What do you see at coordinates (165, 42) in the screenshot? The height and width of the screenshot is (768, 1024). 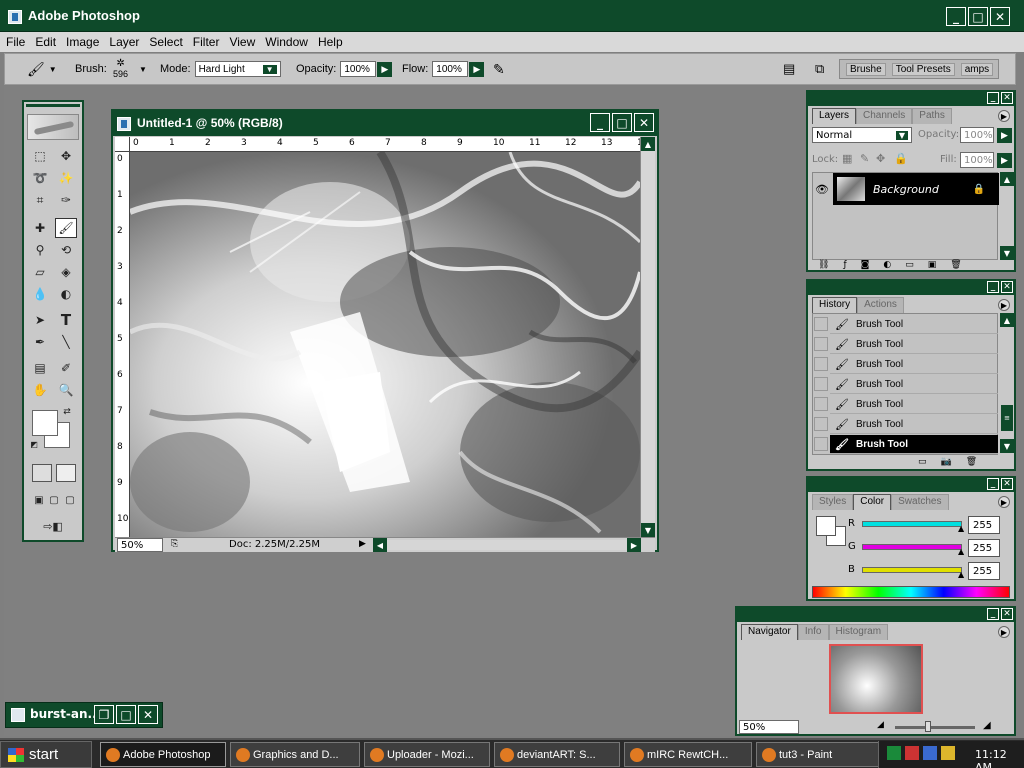 I see `menu-select: Select` at bounding box center [165, 42].